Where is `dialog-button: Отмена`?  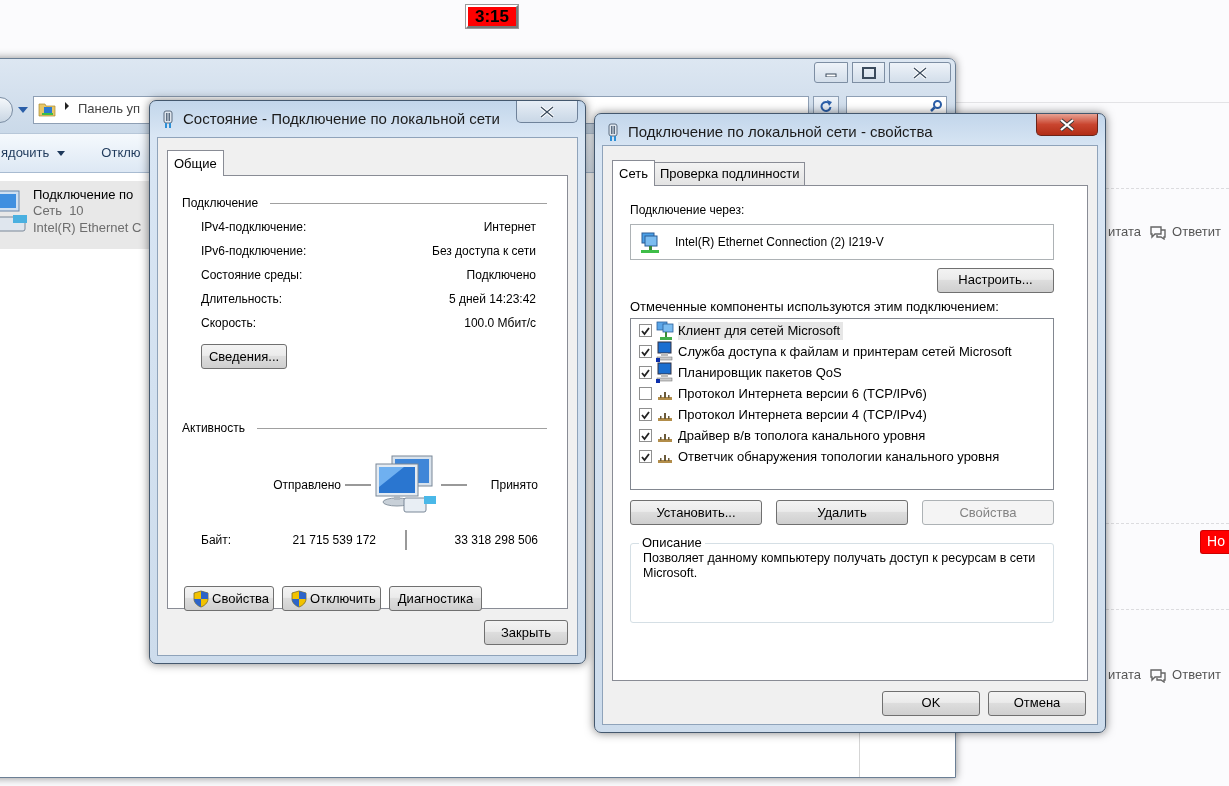
dialog-button: Отмена is located at coordinates (1037, 703).